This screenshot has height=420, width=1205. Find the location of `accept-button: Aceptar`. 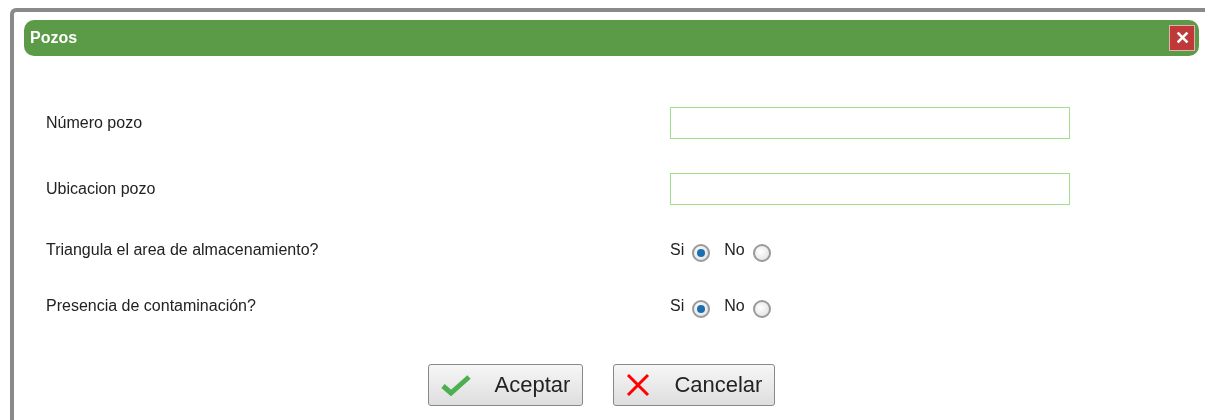

accept-button: Aceptar is located at coordinates (505, 385).